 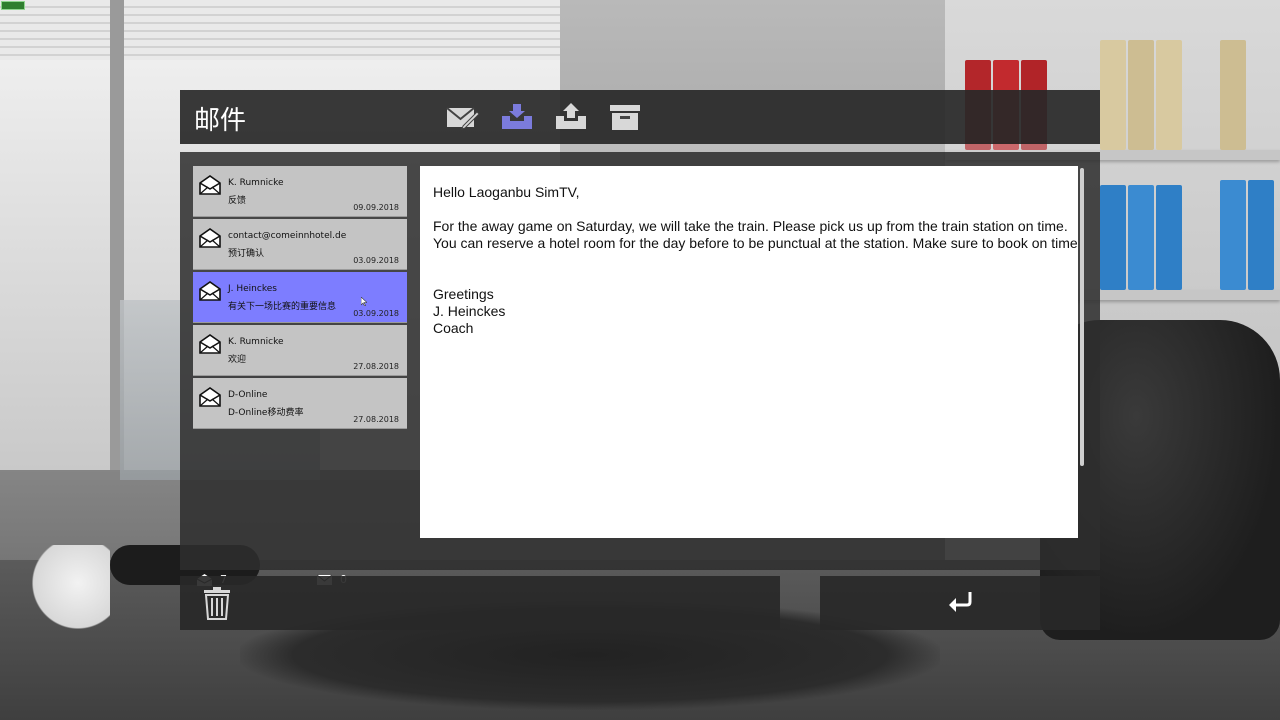 I want to click on mail-item: J. Heinckes 有关下一场比赛的重要信息 03.09.2018, so click(x=300, y=297).